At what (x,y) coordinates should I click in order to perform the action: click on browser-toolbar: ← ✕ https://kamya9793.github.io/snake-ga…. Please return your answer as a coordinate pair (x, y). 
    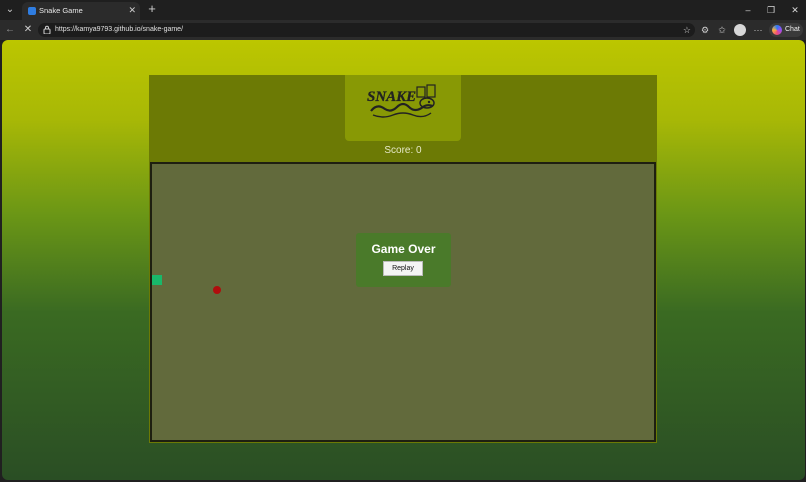
    Looking at the image, I should click on (403, 30).